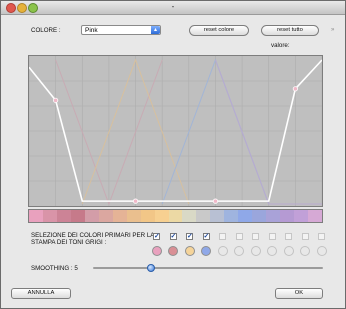  What do you see at coordinates (150, 268) in the screenshot?
I see `smoothing-slider-thumb` at bounding box center [150, 268].